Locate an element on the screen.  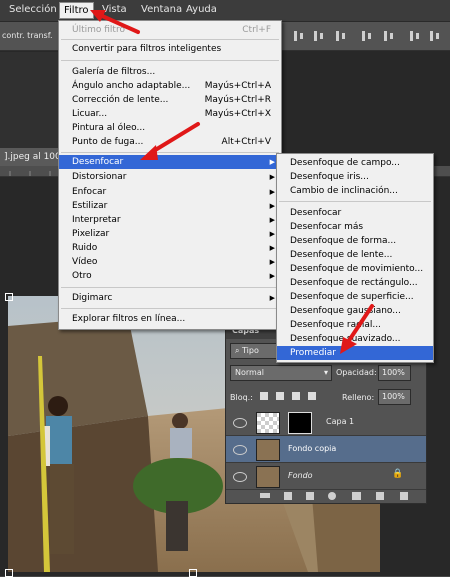
arrow-to-desenfocar is located at coordinates (175, 138).